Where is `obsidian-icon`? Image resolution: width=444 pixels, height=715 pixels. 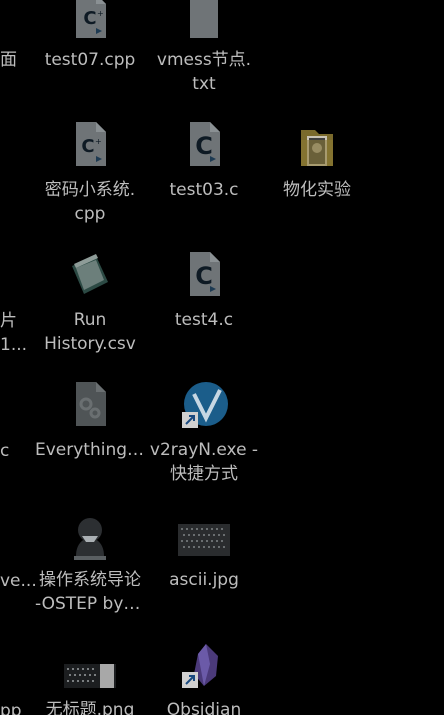 obsidian-icon is located at coordinates (200, 666).